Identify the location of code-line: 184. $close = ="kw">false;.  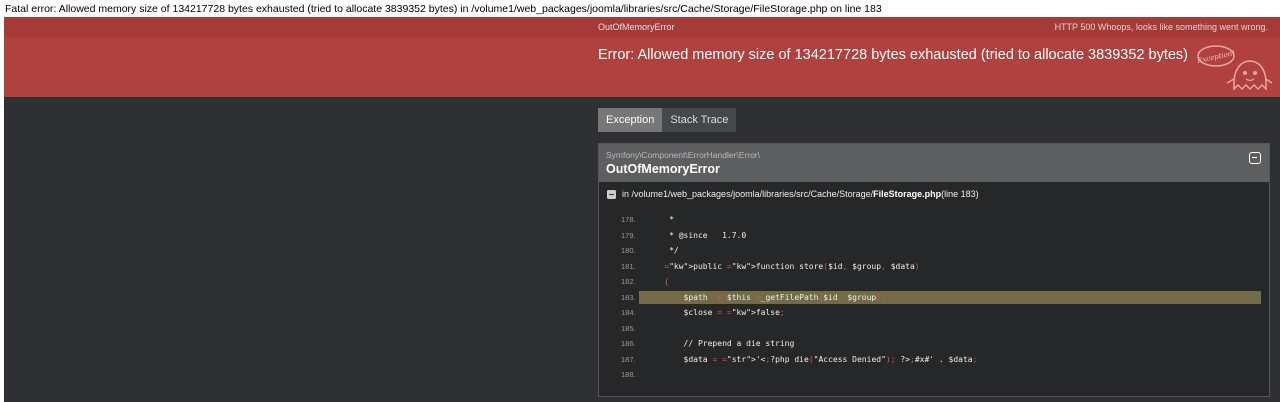
(934, 313).